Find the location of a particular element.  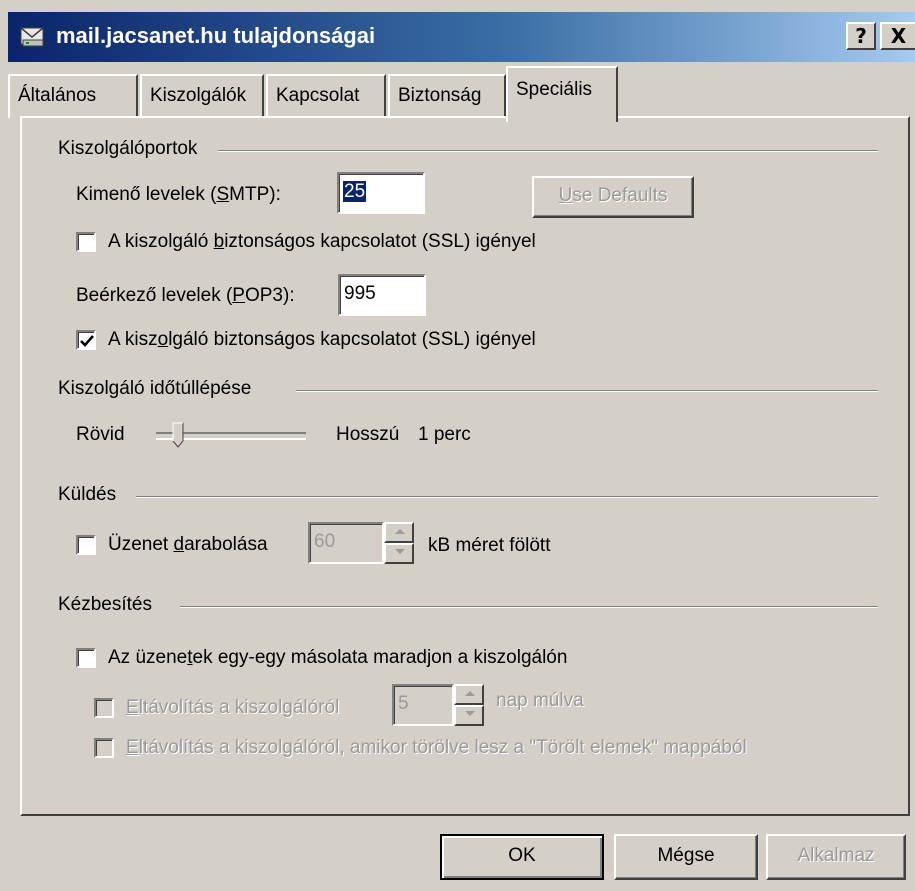

split-message-checkbox is located at coordinates (86, 545).